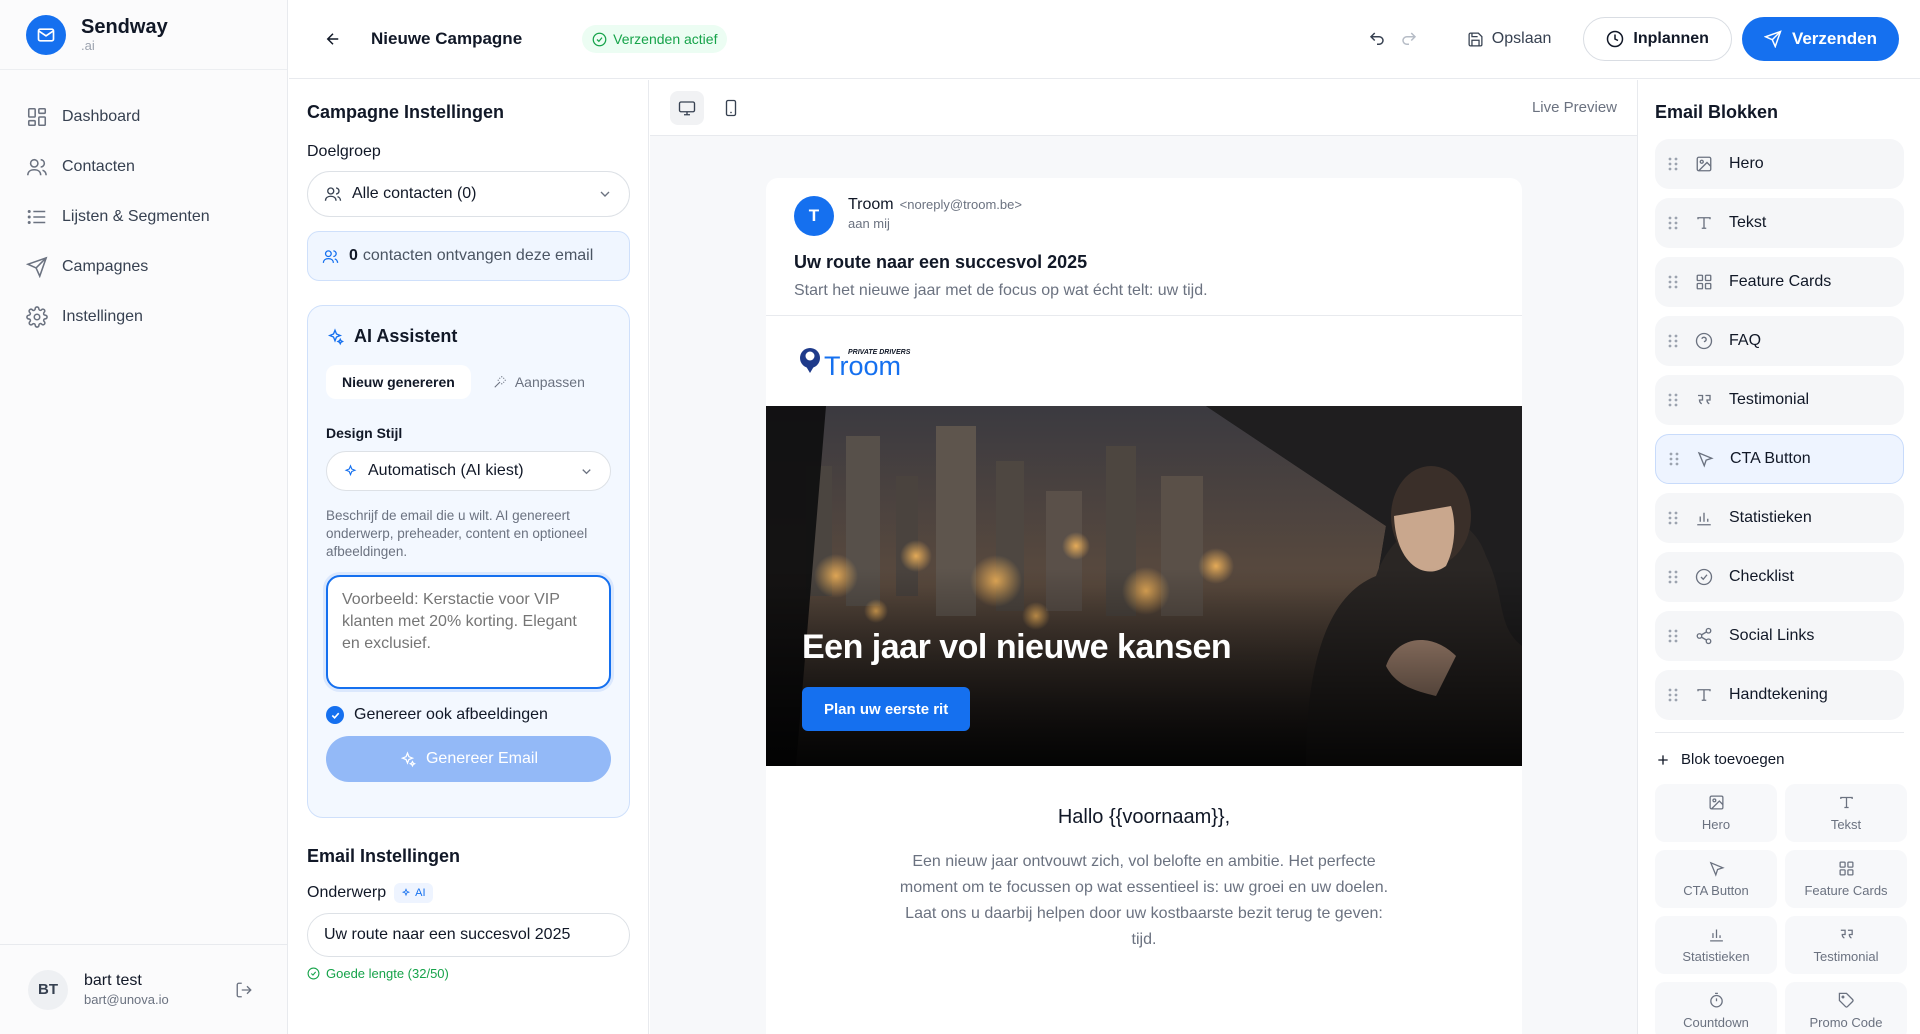 The image size is (1920, 1034). Describe the element at coordinates (1748, 222) in the screenshot. I see `block-label: Tekst` at that location.